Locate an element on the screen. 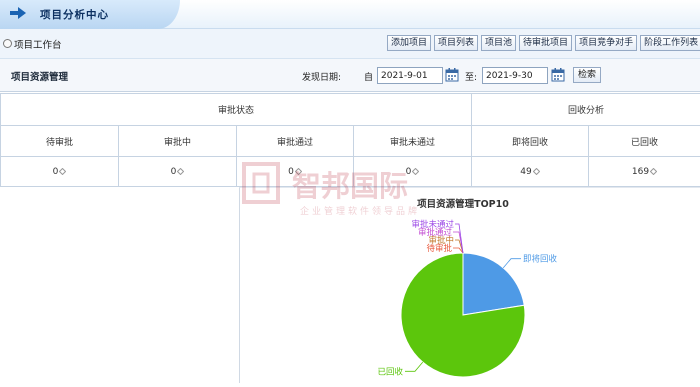  end-date-input is located at coordinates (515, 75).